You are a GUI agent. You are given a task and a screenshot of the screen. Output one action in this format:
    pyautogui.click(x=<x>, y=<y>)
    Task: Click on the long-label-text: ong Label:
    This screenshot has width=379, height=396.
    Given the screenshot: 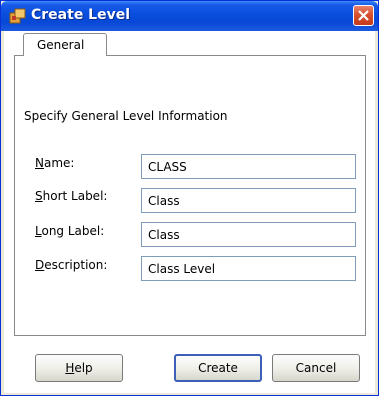 What is the action you would take?
    pyautogui.click(x=73, y=231)
    